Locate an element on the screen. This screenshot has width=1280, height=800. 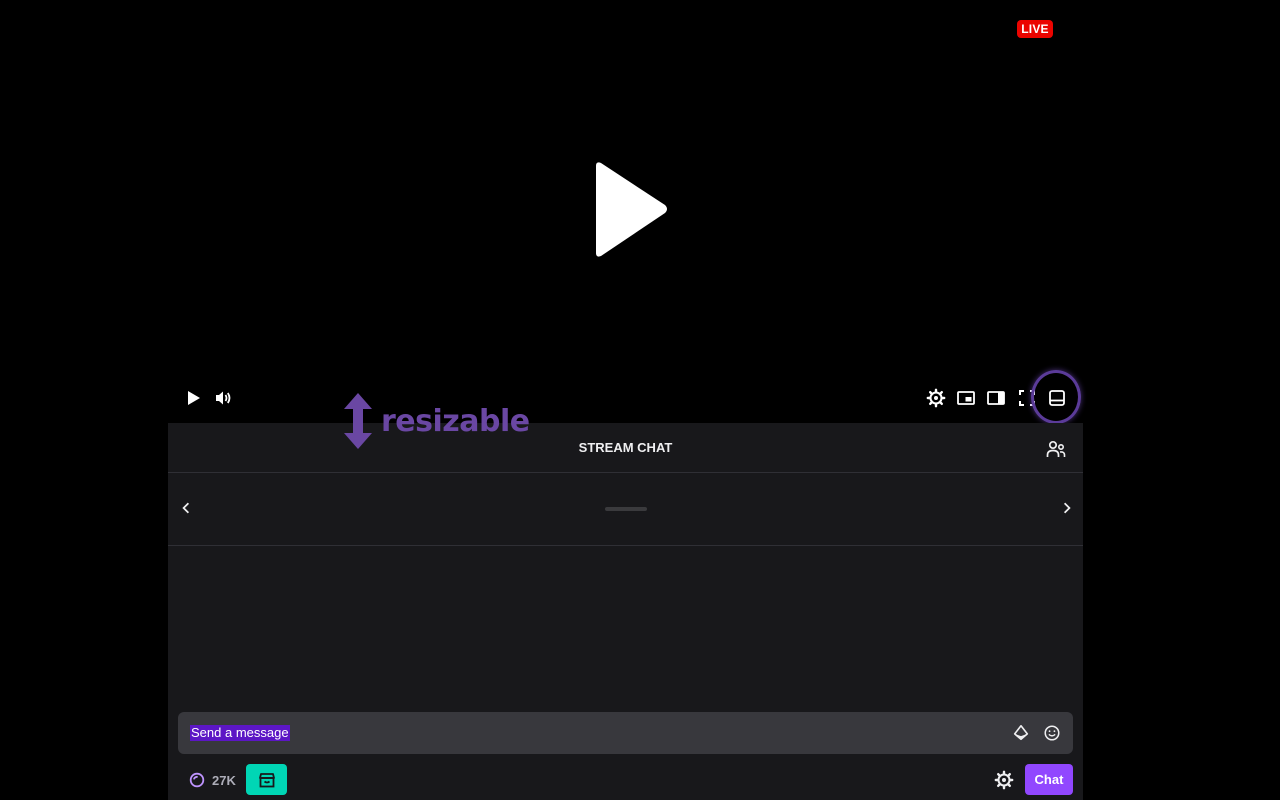
mini-player-button is located at coordinates (966, 398).